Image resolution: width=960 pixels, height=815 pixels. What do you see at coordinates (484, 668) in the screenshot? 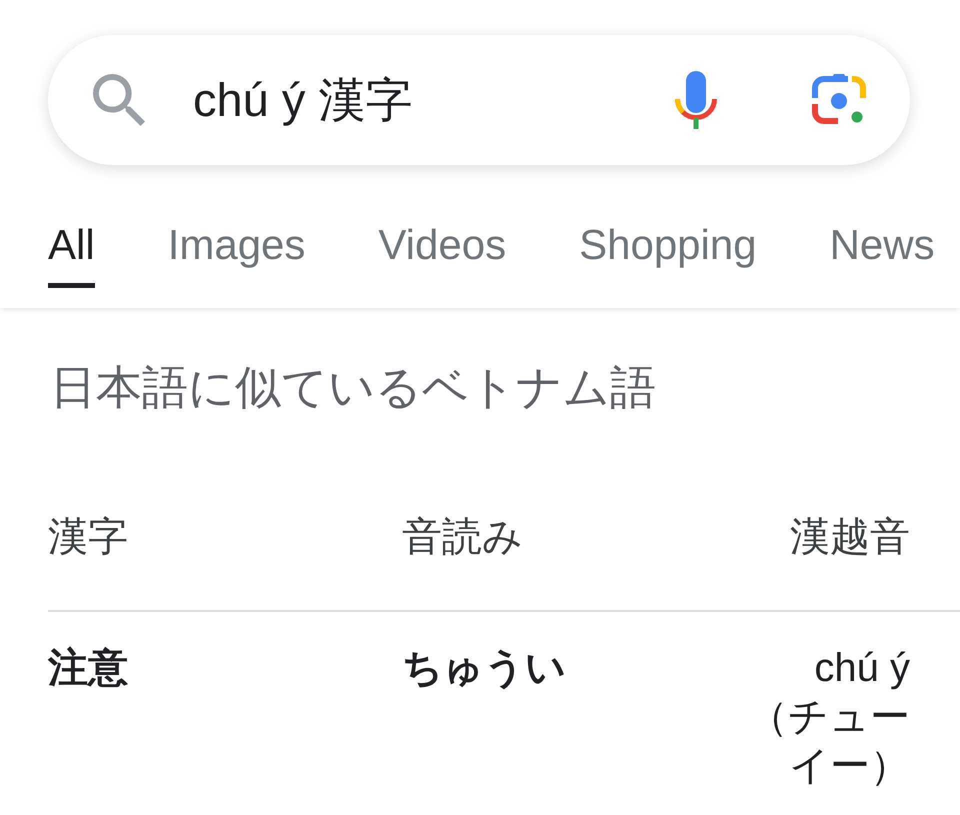
I see `table-cell-text: ちゅうい` at bounding box center [484, 668].